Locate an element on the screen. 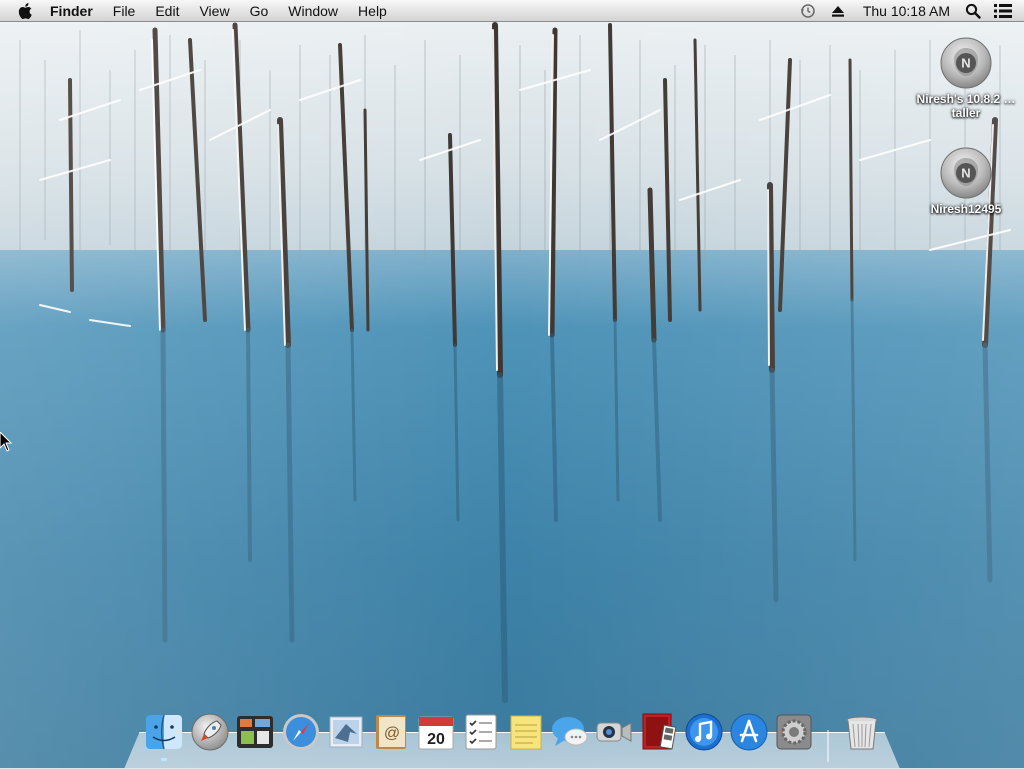 The height and width of the screenshot is (769, 1024). menu-app-name: Finder is located at coordinates (76, 11).